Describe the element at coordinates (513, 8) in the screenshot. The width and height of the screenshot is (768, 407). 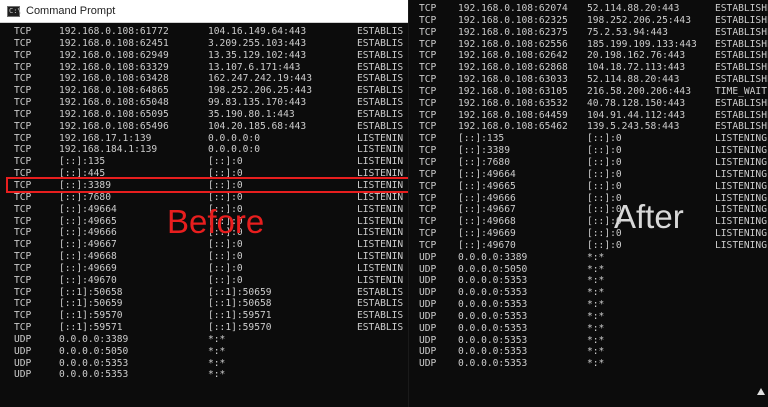
I see `local-address-cell: 192.168.0.108:62074` at that location.